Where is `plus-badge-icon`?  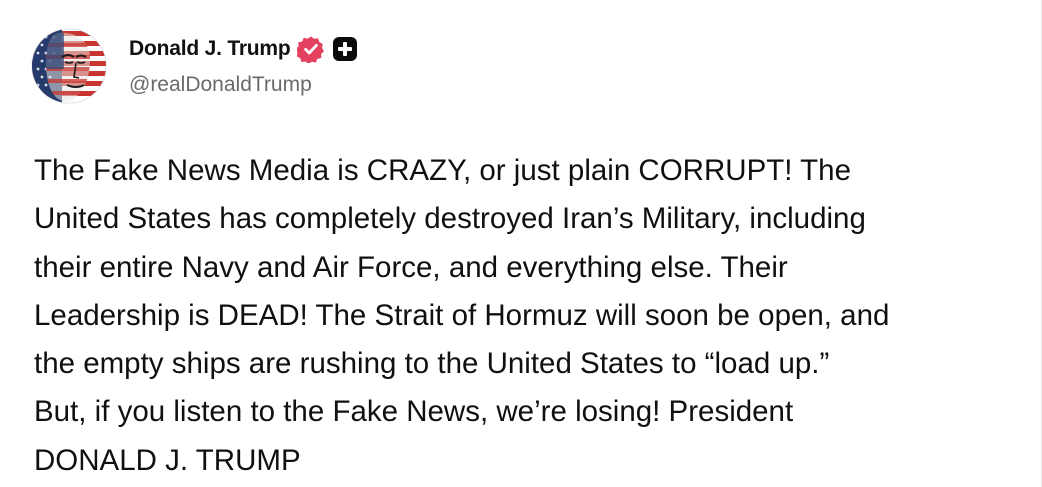 plus-badge-icon is located at coordinates (344, 49).